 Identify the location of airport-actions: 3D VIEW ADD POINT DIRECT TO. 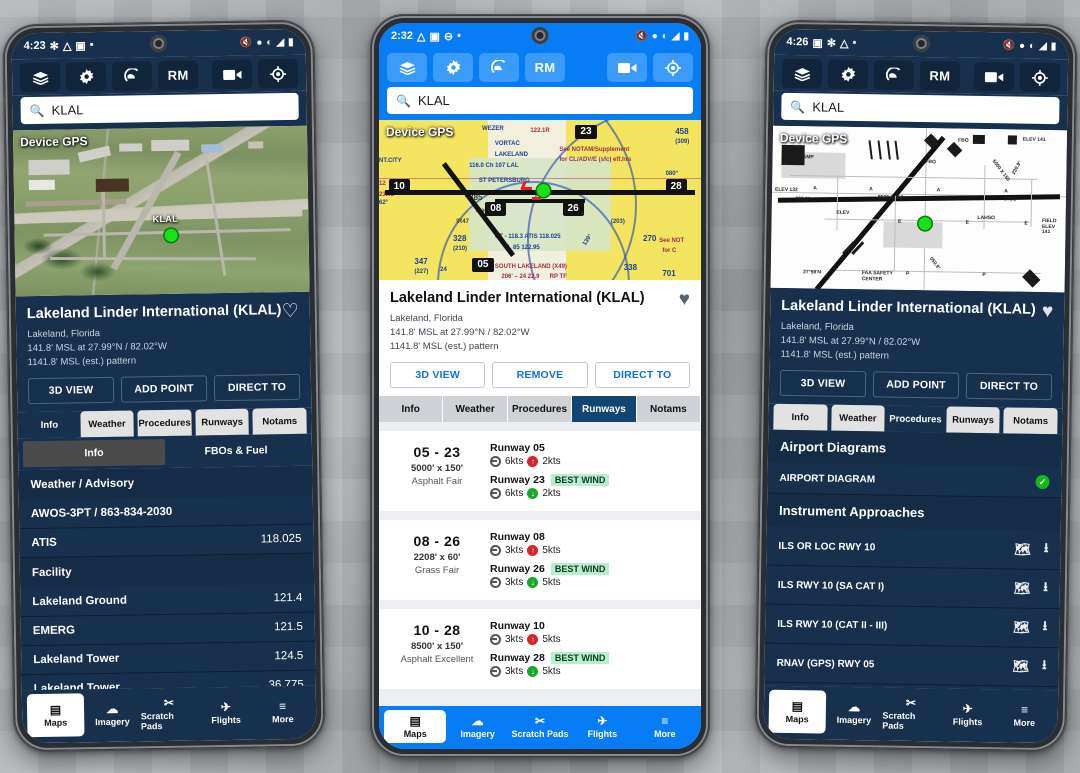
(916, 385).